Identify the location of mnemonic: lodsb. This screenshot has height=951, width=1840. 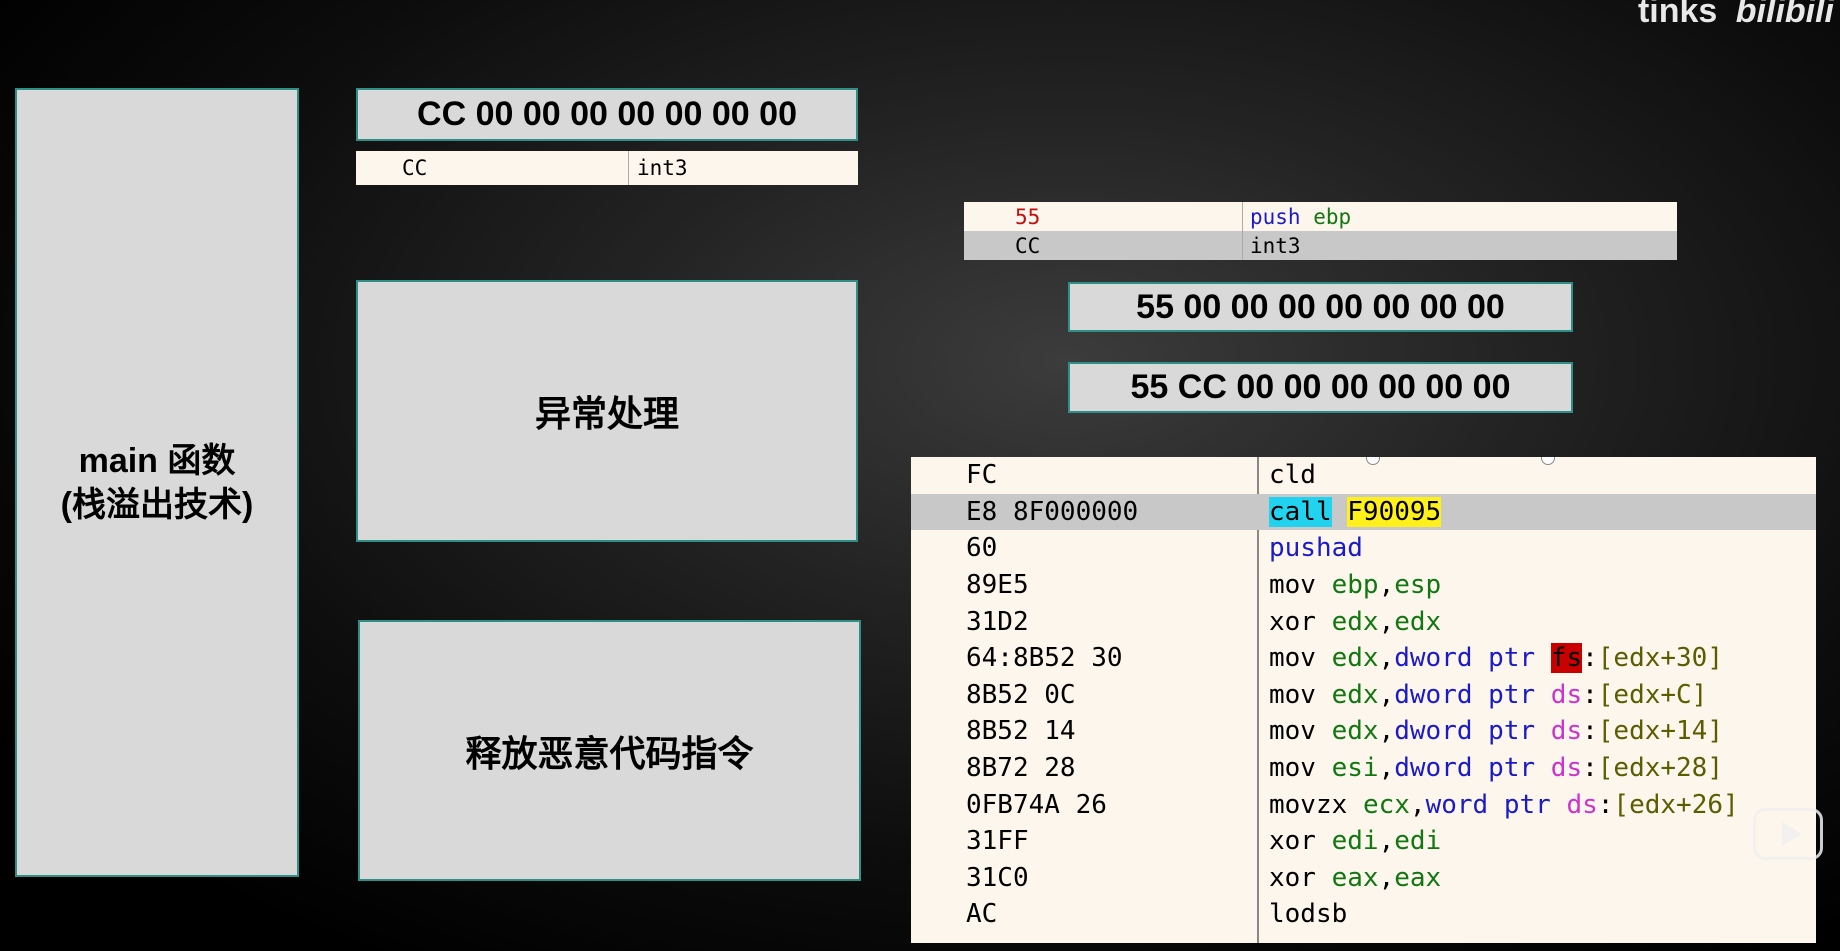
(1308, 914).